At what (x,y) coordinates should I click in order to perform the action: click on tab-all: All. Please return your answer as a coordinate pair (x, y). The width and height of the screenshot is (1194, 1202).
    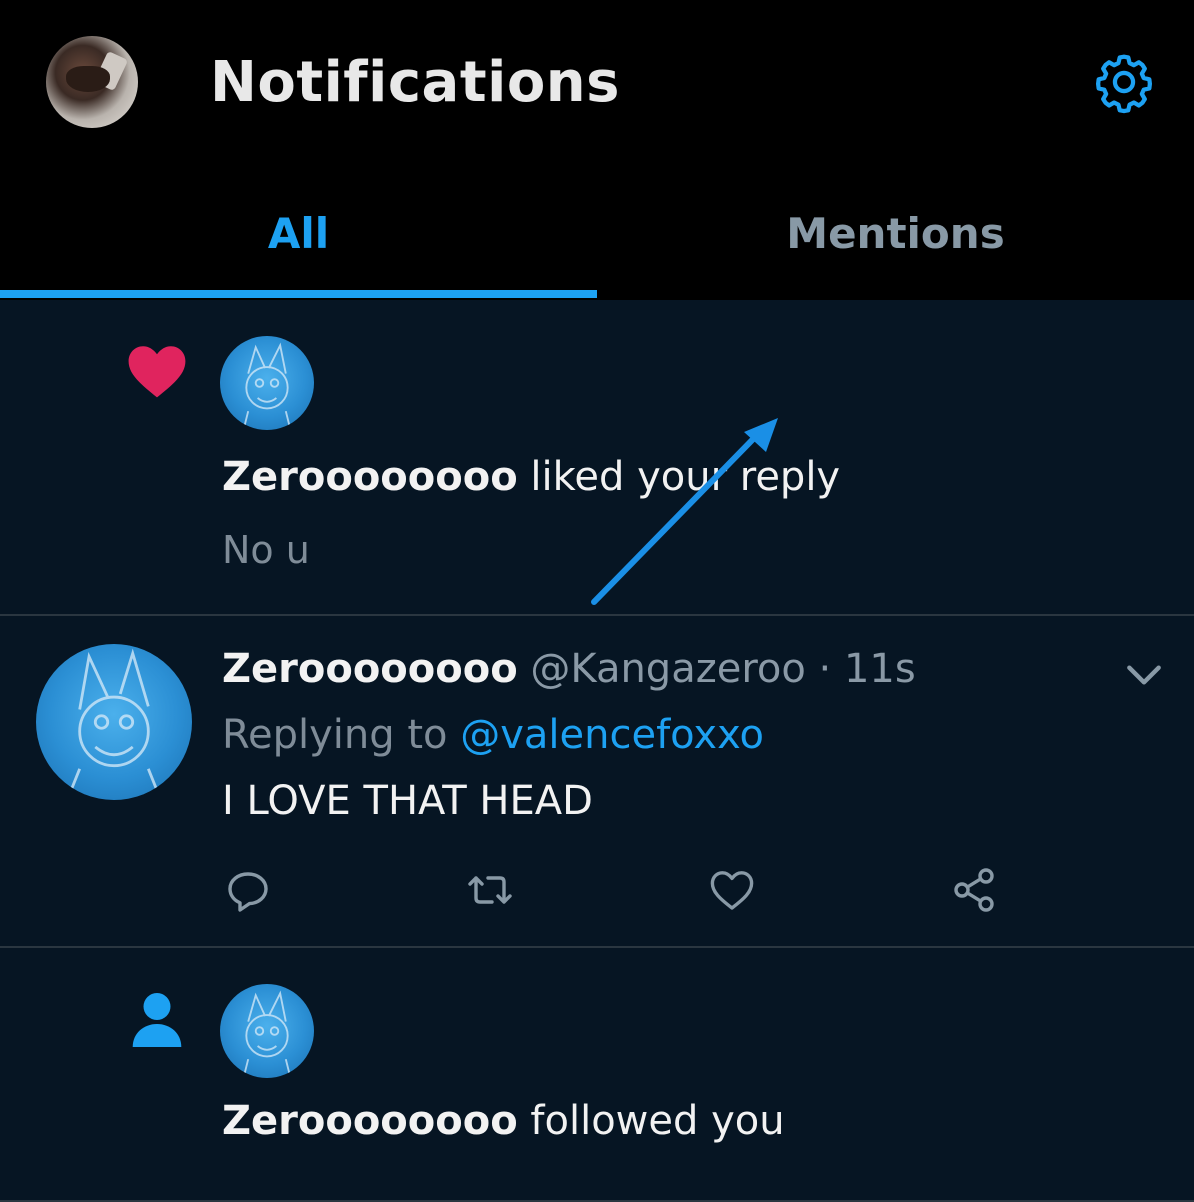
    Looking at the image, I should click on (298, 233).